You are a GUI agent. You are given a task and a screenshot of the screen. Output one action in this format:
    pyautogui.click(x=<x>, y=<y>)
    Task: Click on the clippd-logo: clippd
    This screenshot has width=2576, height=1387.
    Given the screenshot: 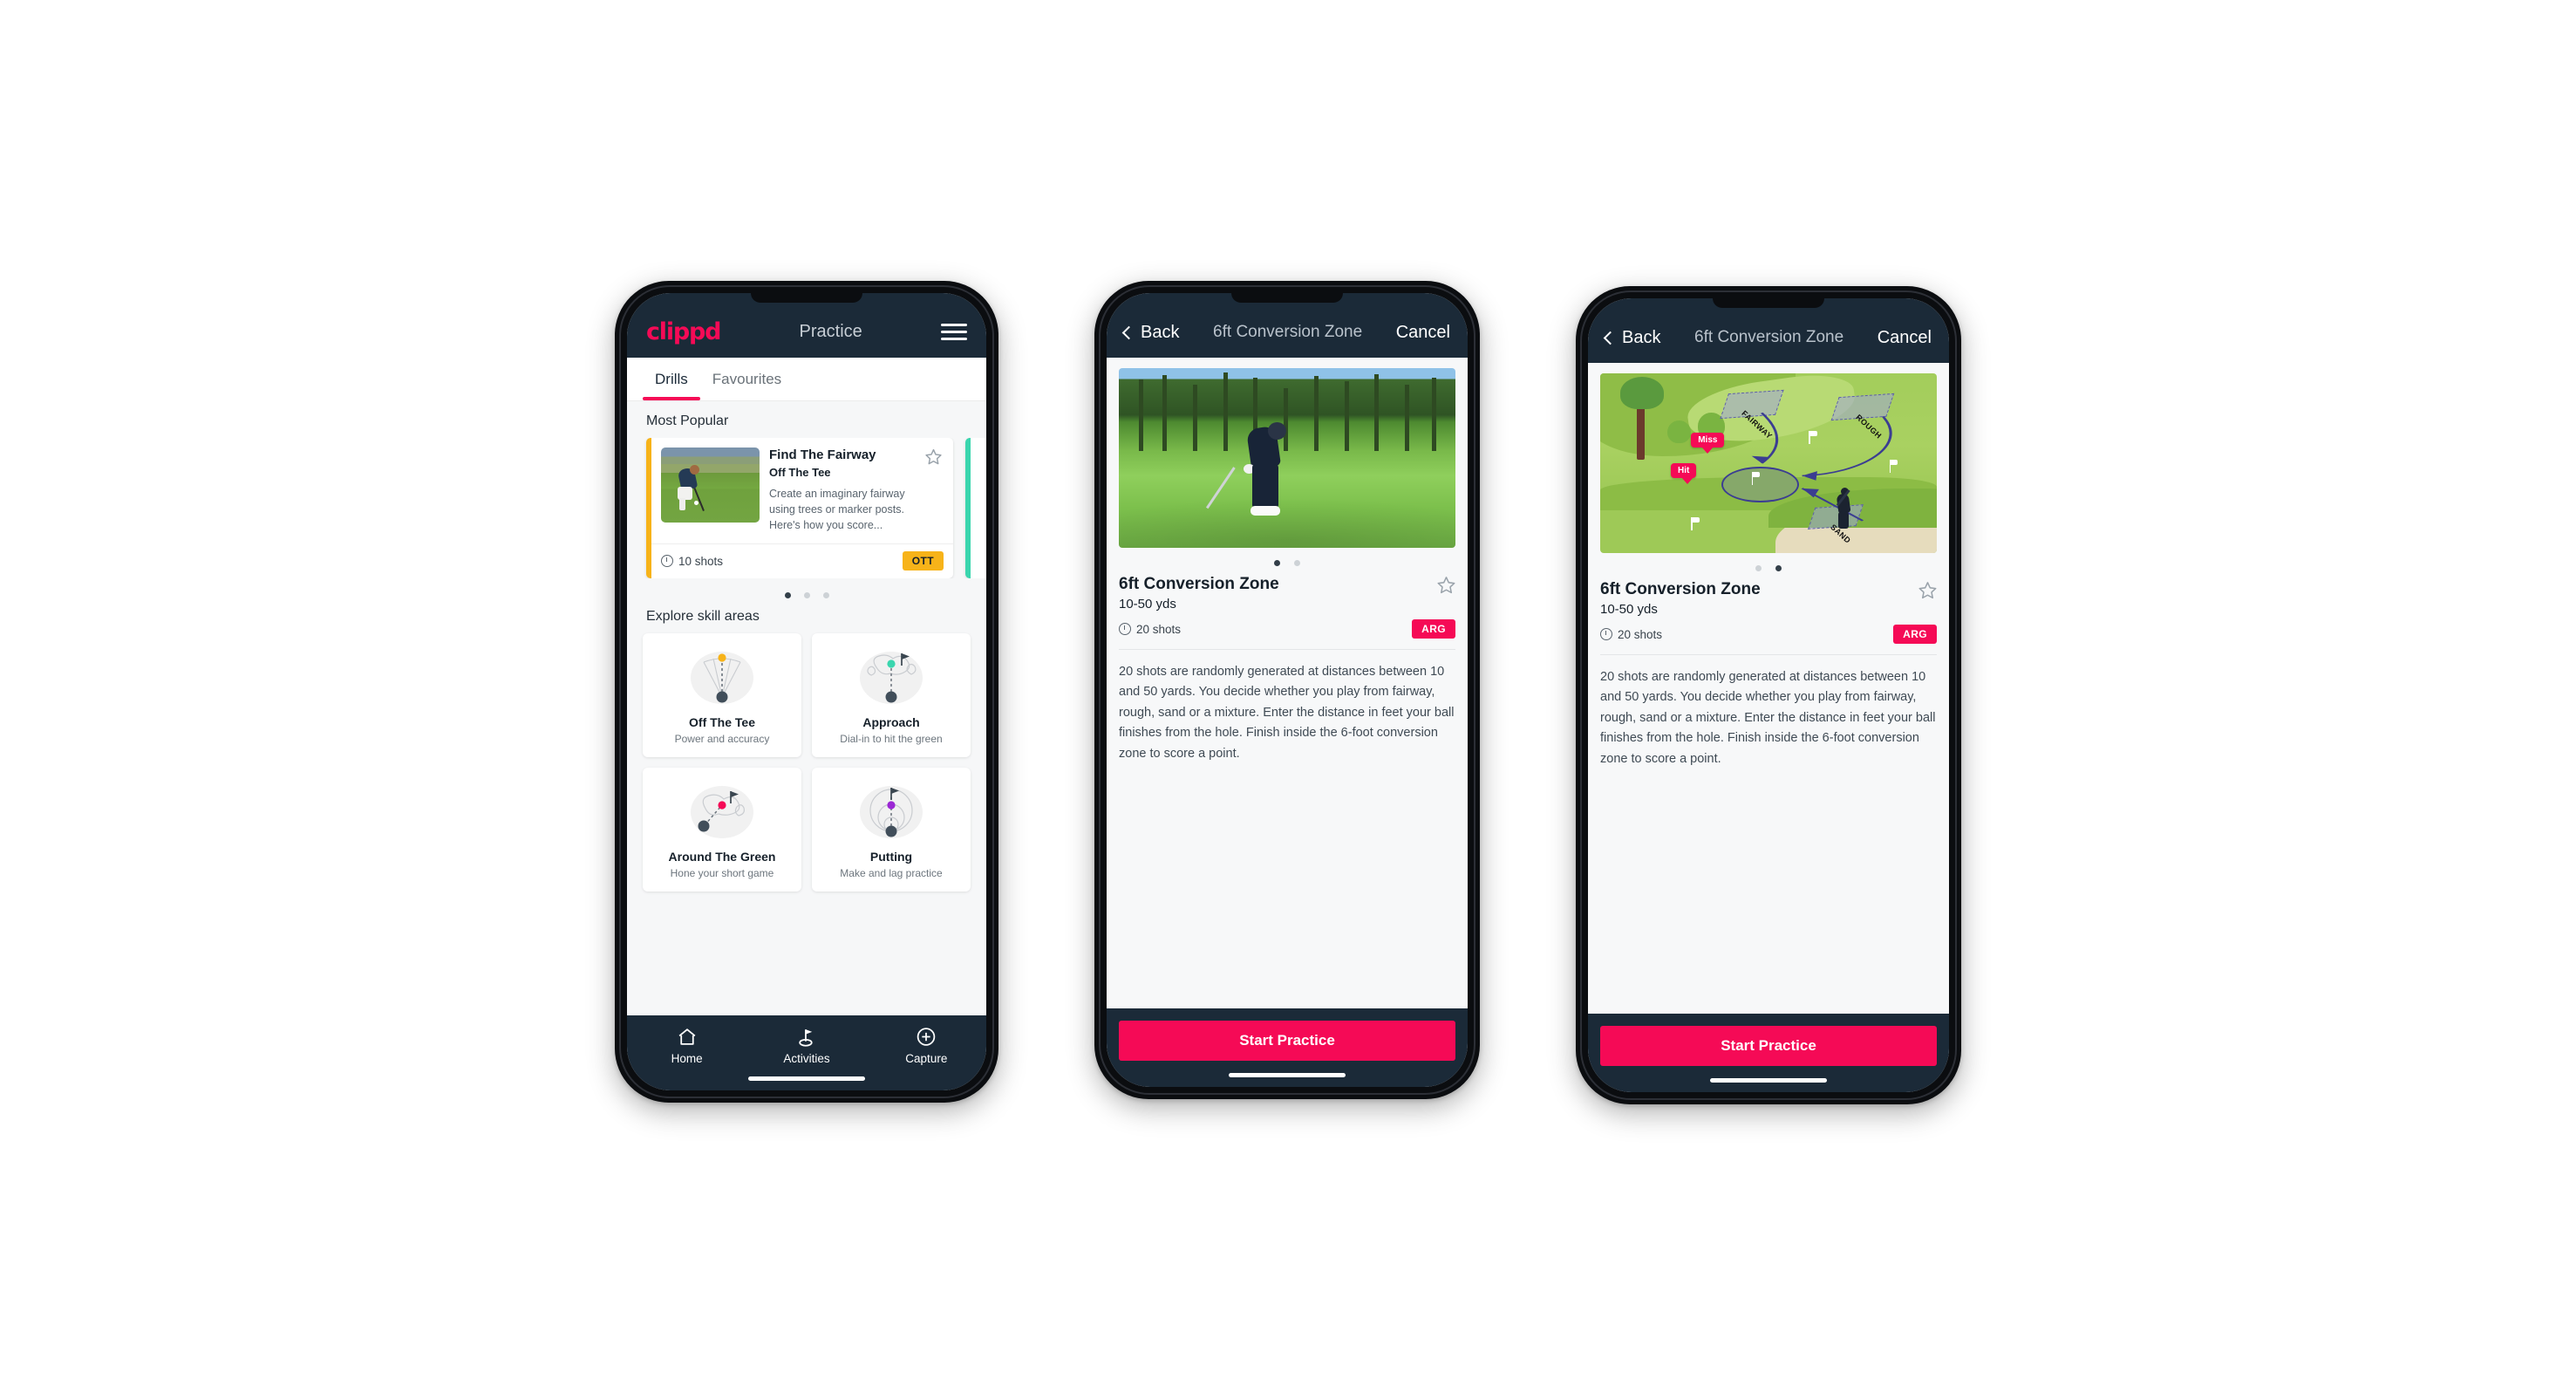 What is the action you would take?
    pyautogui.click(x=684, y=332)
    